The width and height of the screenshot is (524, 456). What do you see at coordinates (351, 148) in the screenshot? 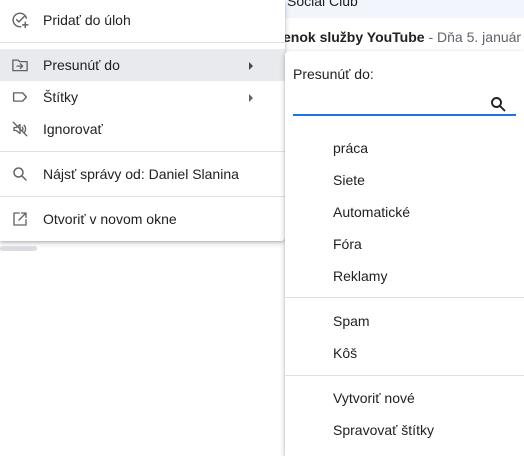
I see `folder-label: práca` at bounding box center [351, 148].